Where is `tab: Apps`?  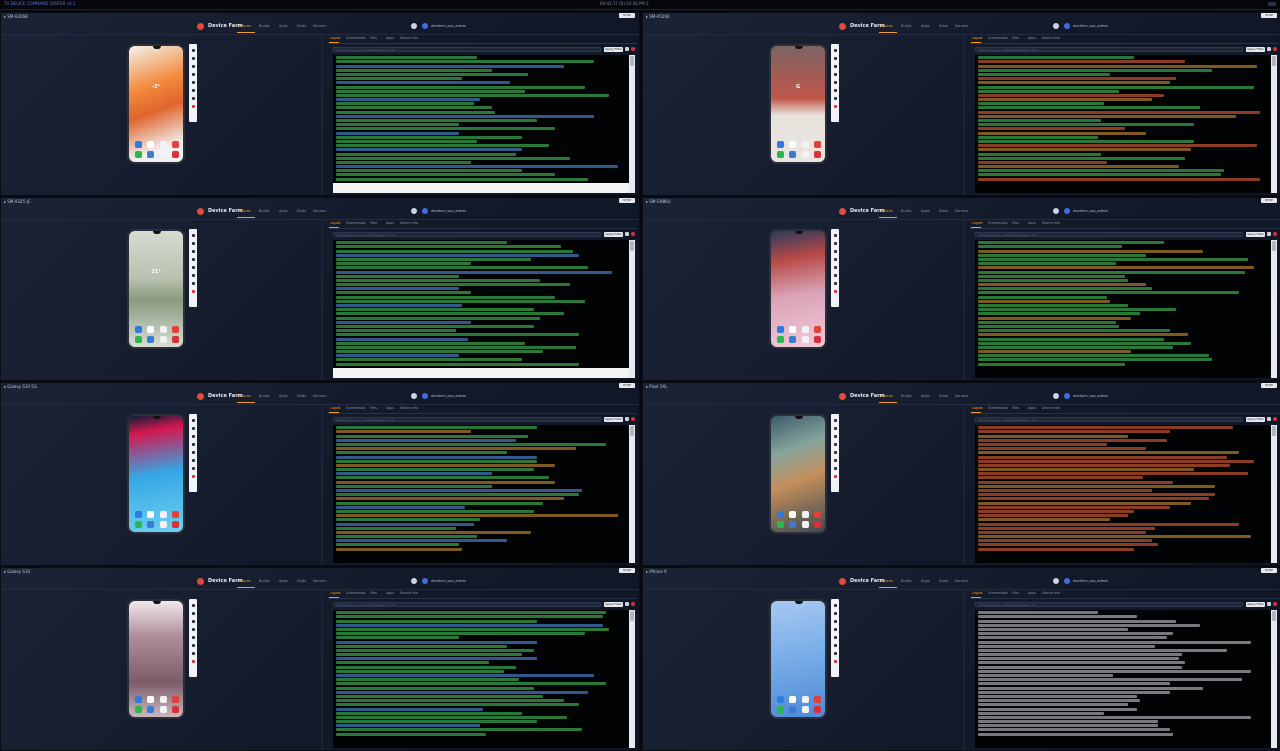 tab: Apps is located at coordinates (1032, 38).